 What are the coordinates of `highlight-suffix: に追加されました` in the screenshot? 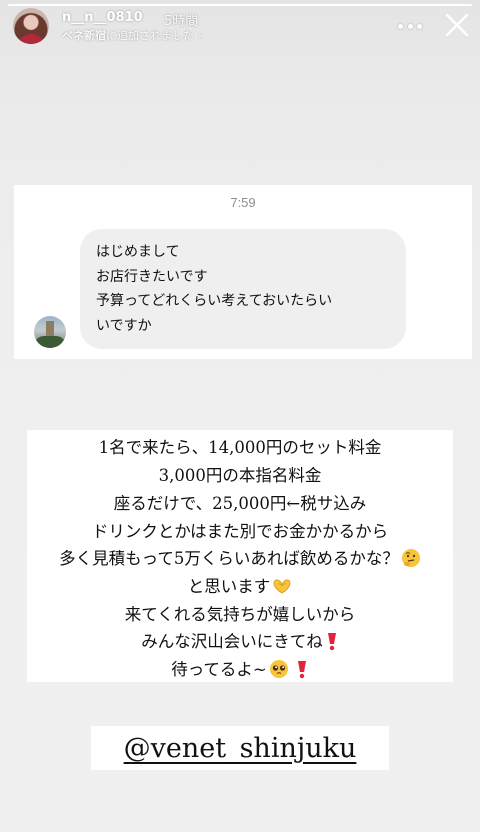 It's located at (150, 35).